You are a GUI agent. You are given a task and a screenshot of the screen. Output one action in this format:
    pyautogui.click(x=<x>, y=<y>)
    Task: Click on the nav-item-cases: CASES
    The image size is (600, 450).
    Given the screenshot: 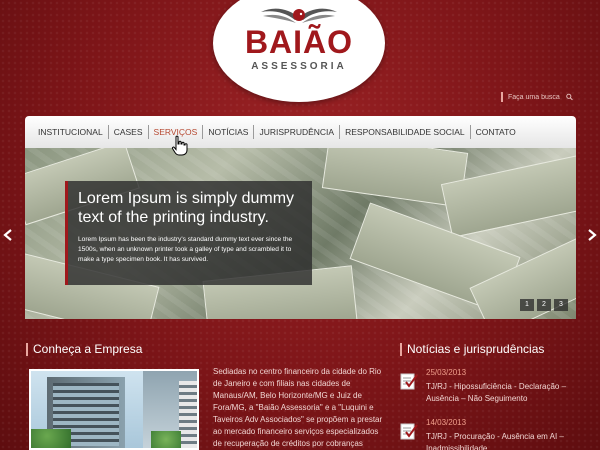 What is the action you would take?
    pyautogui.click(x=129, y=132)
    